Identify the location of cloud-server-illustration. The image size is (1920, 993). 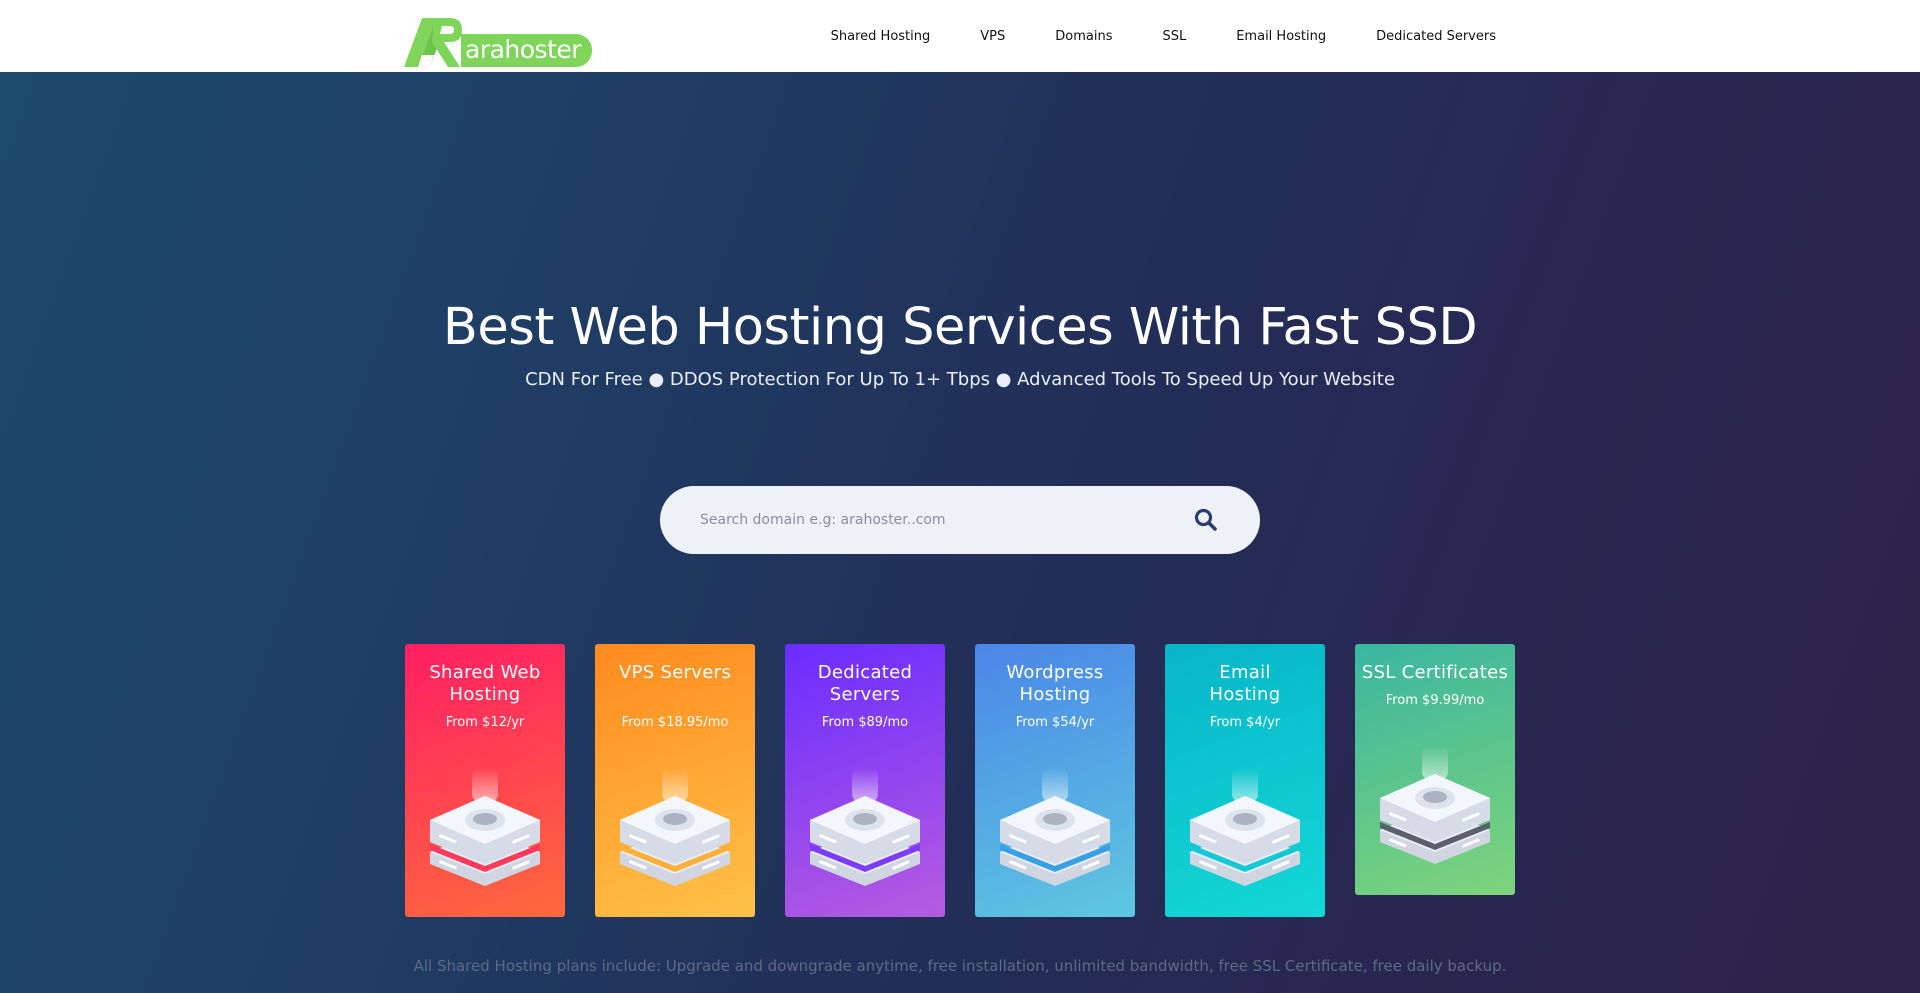
(1245, 829).